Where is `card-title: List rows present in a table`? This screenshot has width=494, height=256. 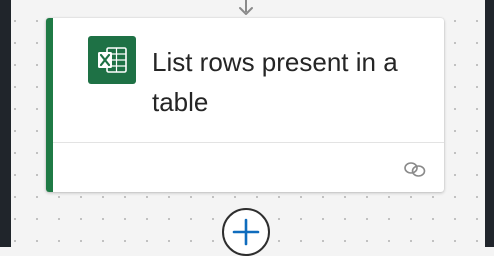
card-title: List rows present in a table is located at coordinates (275, 82).